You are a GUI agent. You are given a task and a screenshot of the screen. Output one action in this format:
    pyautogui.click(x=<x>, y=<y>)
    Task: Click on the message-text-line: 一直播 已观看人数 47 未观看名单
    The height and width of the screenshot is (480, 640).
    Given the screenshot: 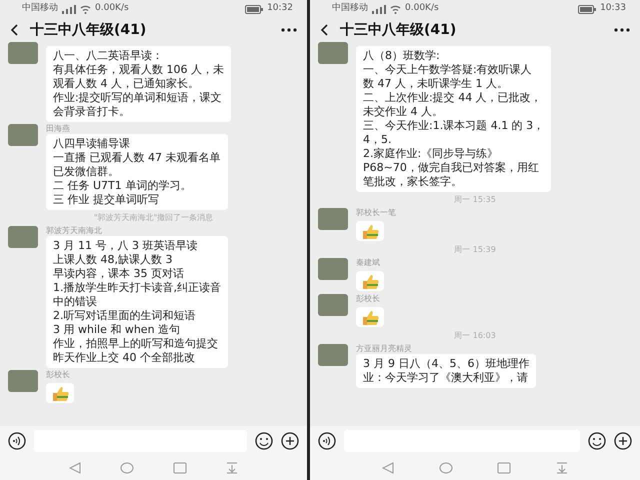 What is the action you would take?
    pyautogui.click(x=136, y=158)
    